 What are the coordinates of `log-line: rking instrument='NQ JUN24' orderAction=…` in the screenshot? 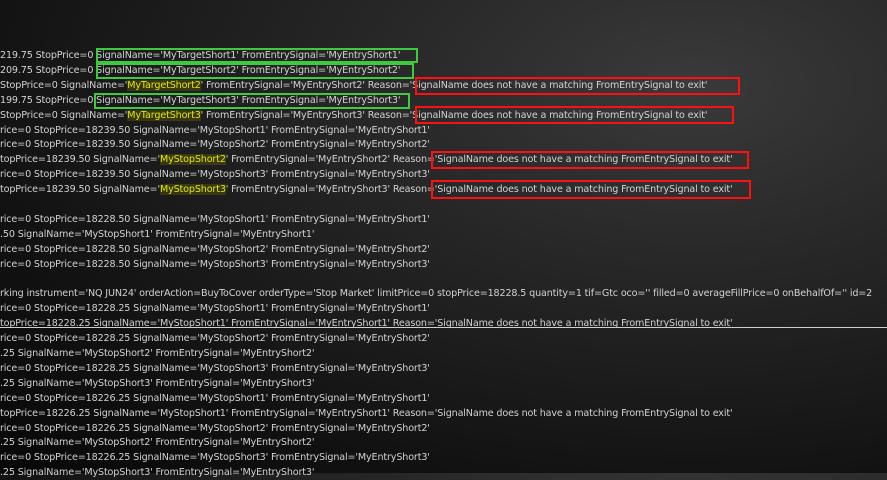 It's located at (436, 294).